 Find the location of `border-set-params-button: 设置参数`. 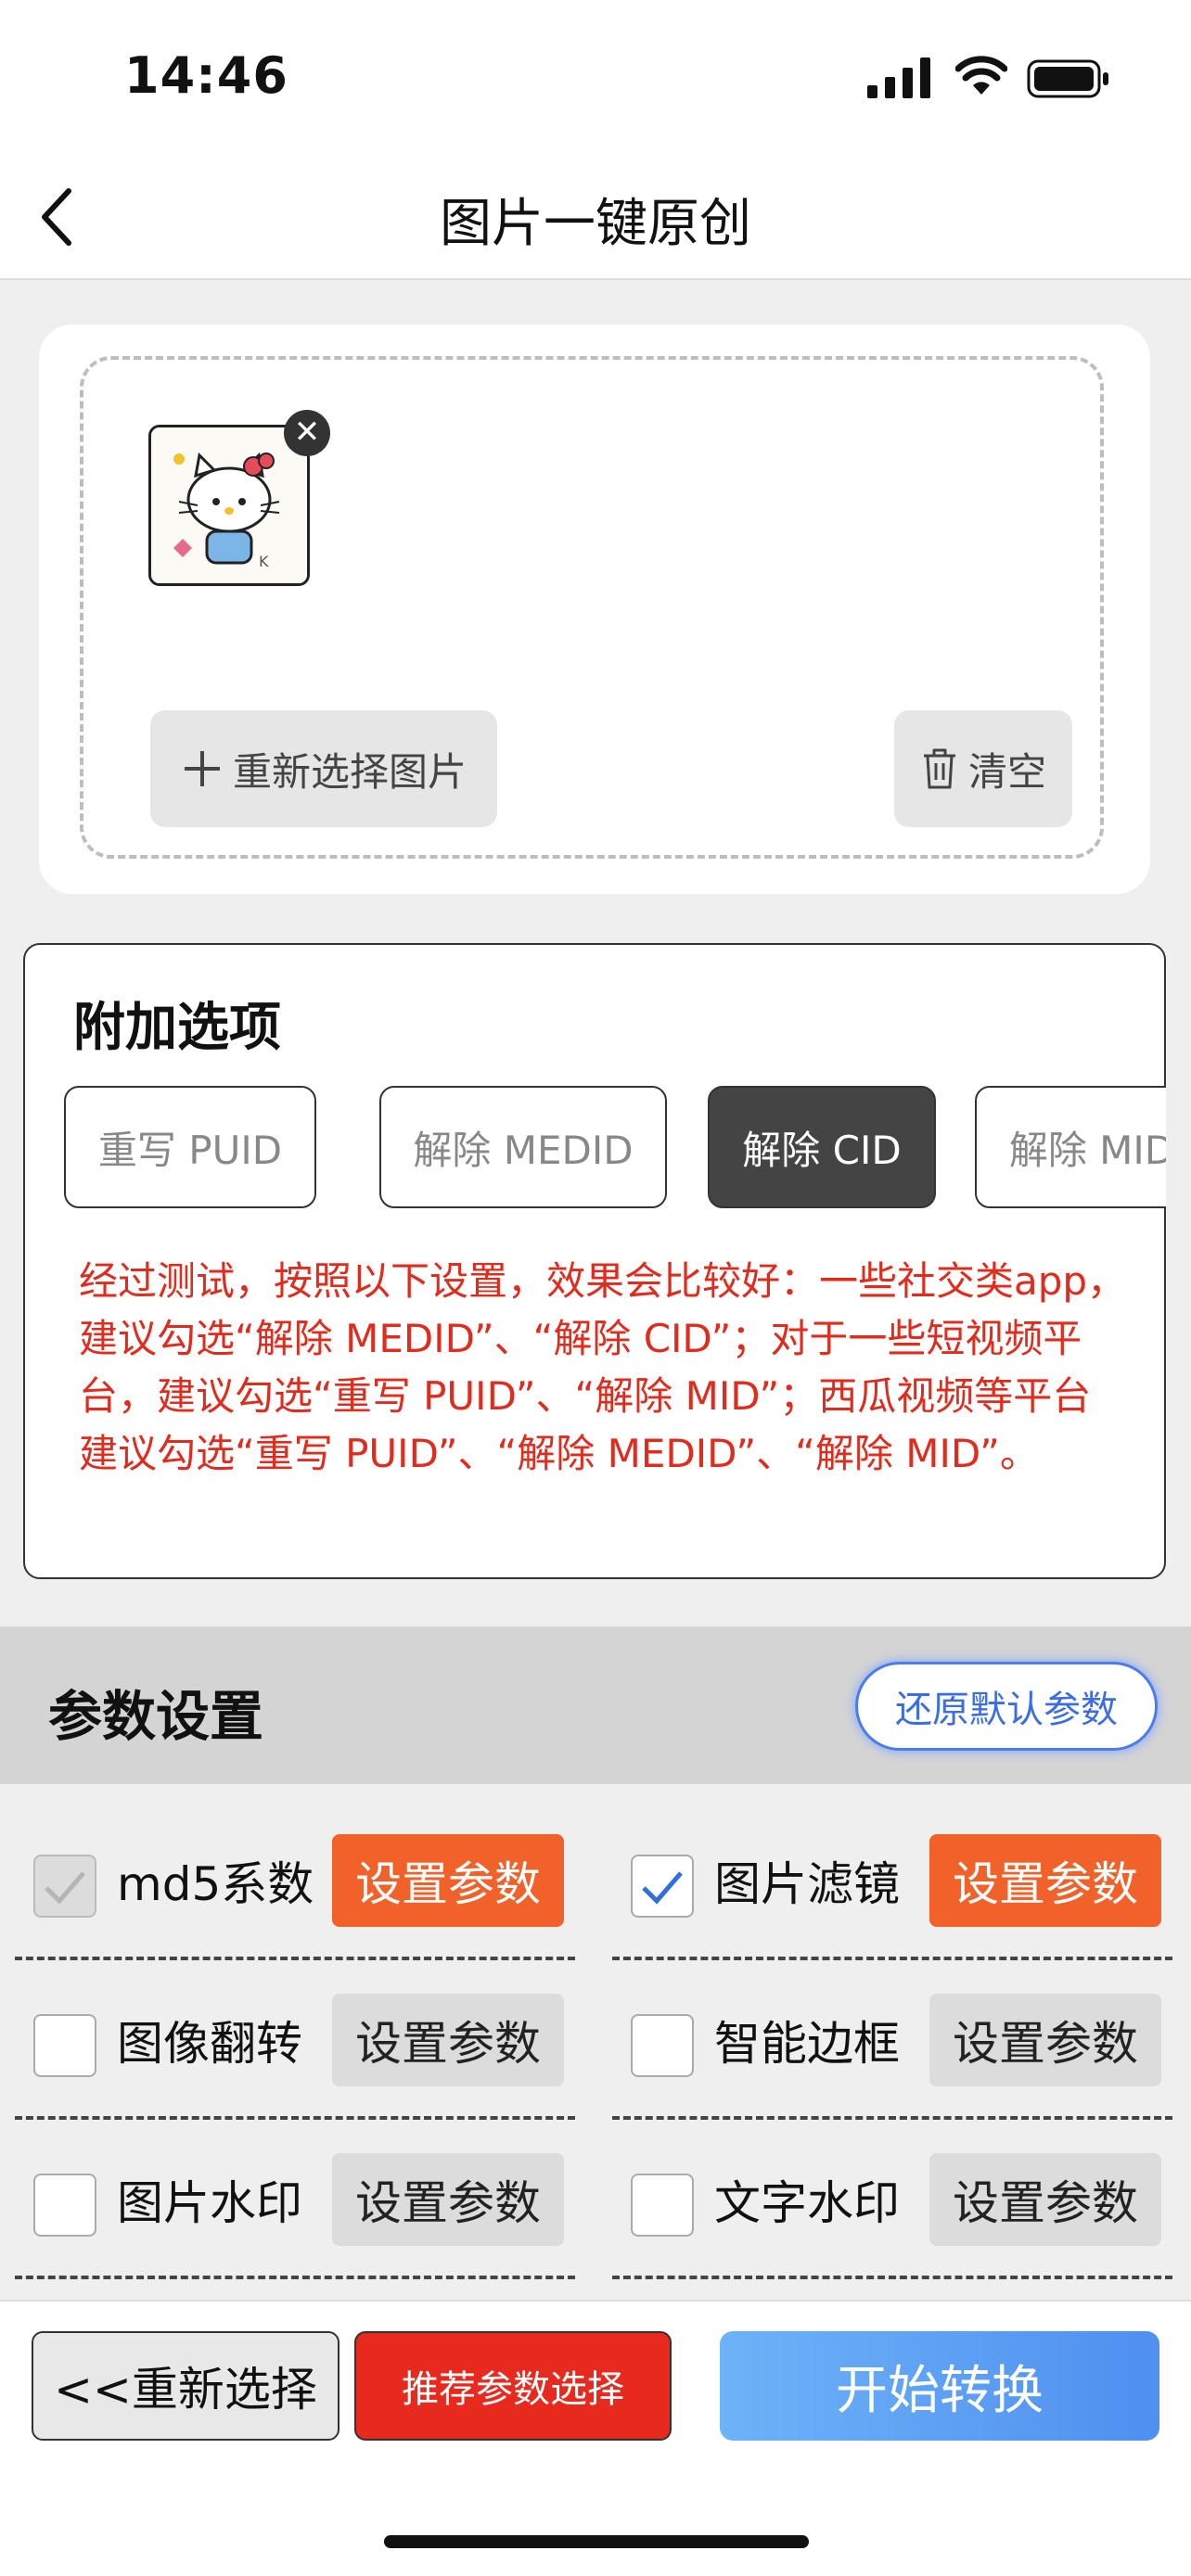

border-set-params-button: 设置参数 is located at coordinates (1045, 2040).